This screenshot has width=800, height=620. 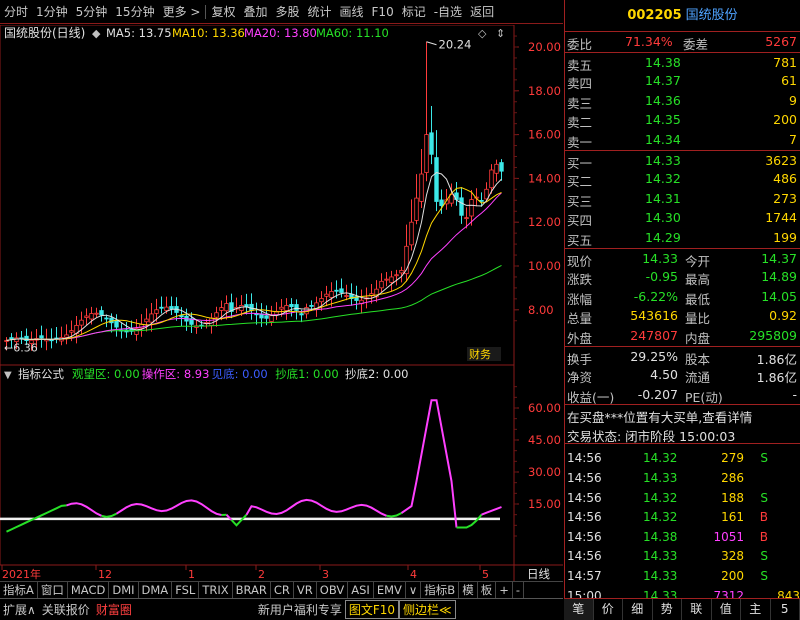 I want to click on triangle-down-icon: ▼, so click(x=8, y=375).